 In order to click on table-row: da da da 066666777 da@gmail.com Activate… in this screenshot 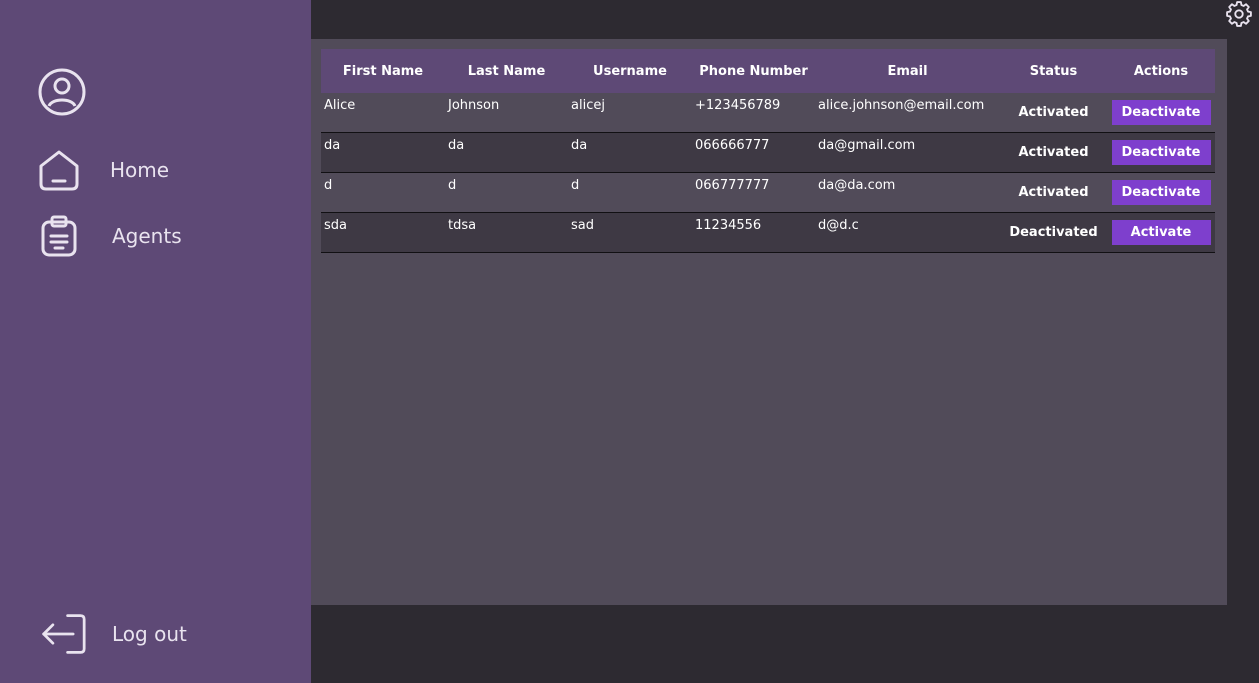, I will do `click(768, 152)`.